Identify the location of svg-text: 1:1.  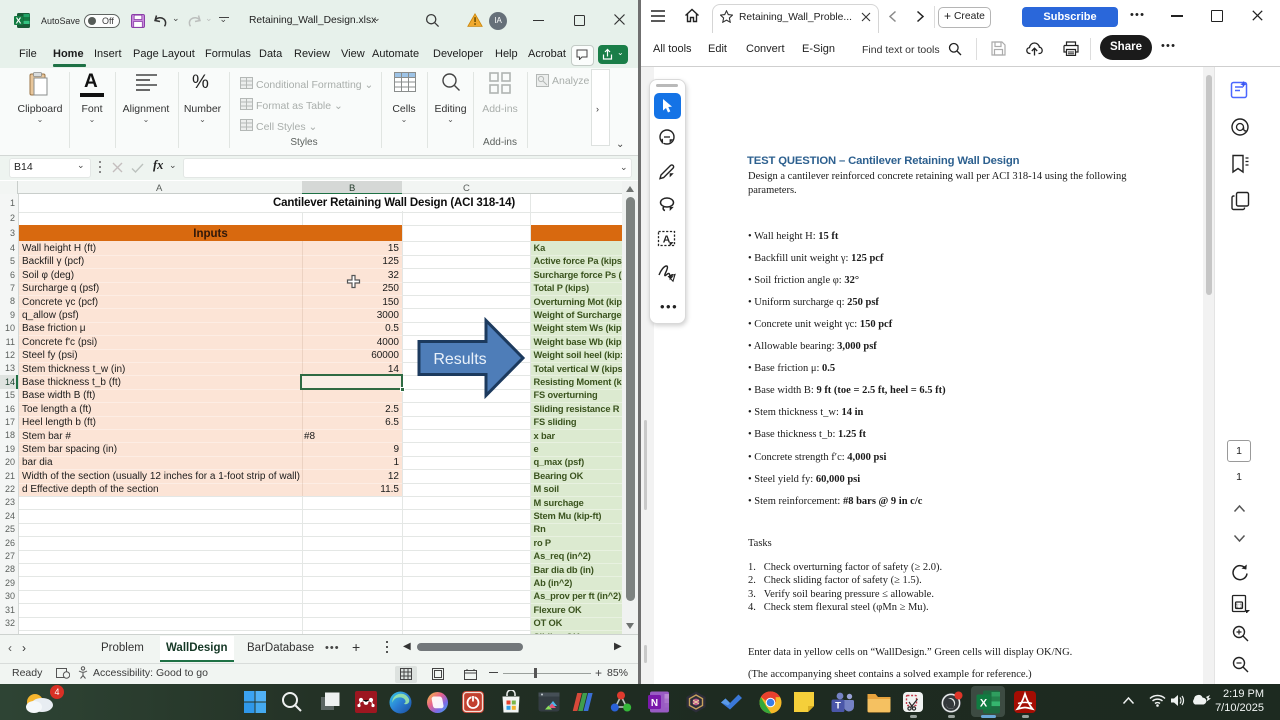
(1239, 606).